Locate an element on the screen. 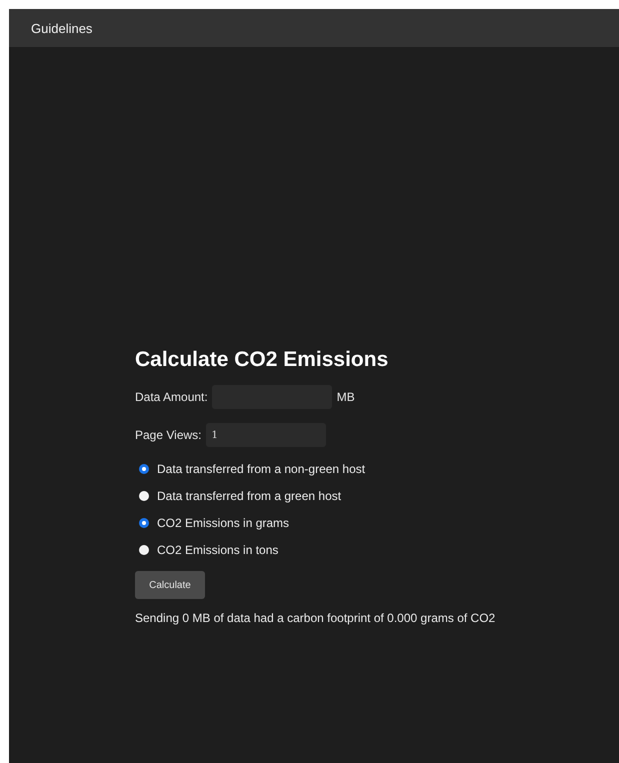 Image resolution: width=619 pixels, height=763 pixels. form-heading: Calculate CO2 Emissions is located at coordinates (262, 360).